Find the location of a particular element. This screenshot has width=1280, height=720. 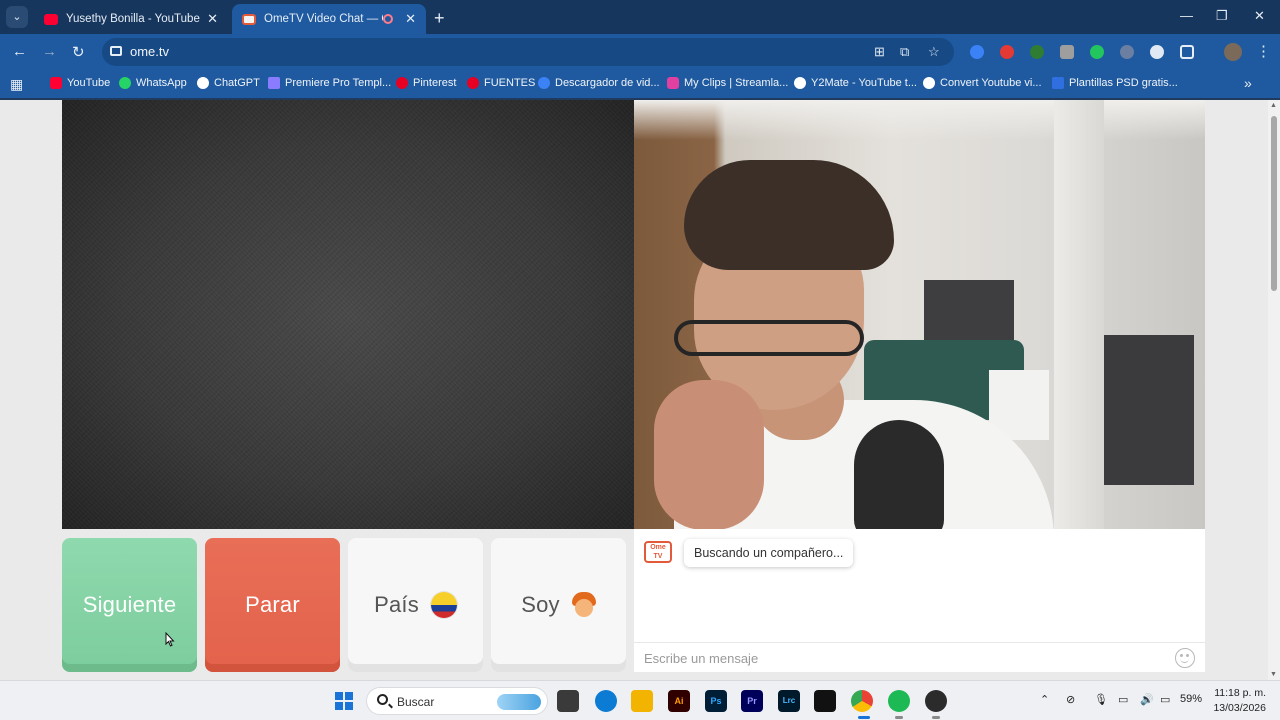

scroll-thumb is located at coordinates (1274, 203).